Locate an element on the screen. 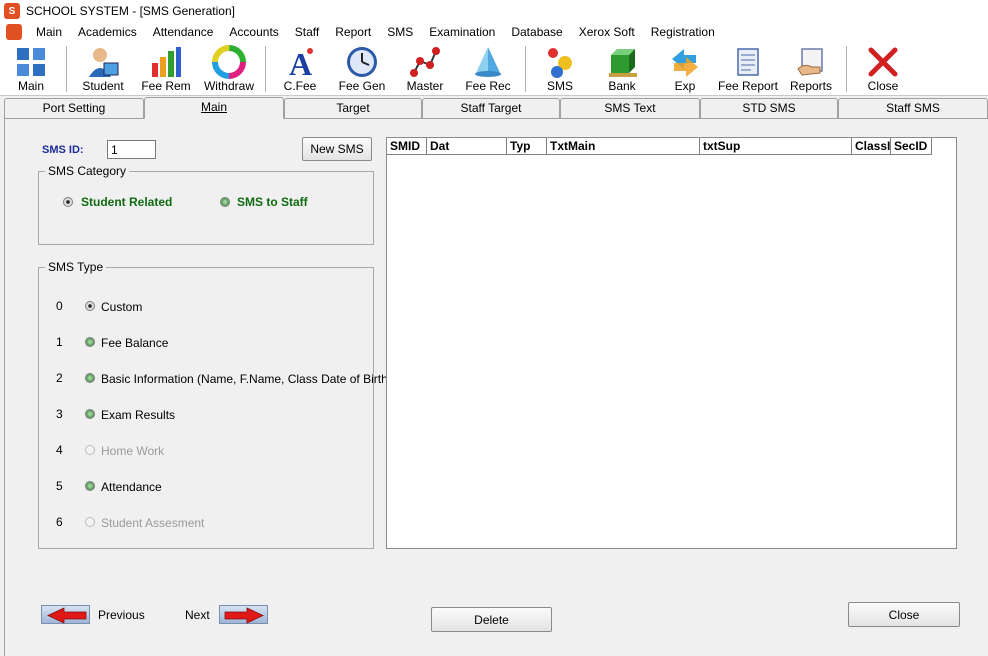  sms-category-title: SMS Category is located at coordinates (87, 171).